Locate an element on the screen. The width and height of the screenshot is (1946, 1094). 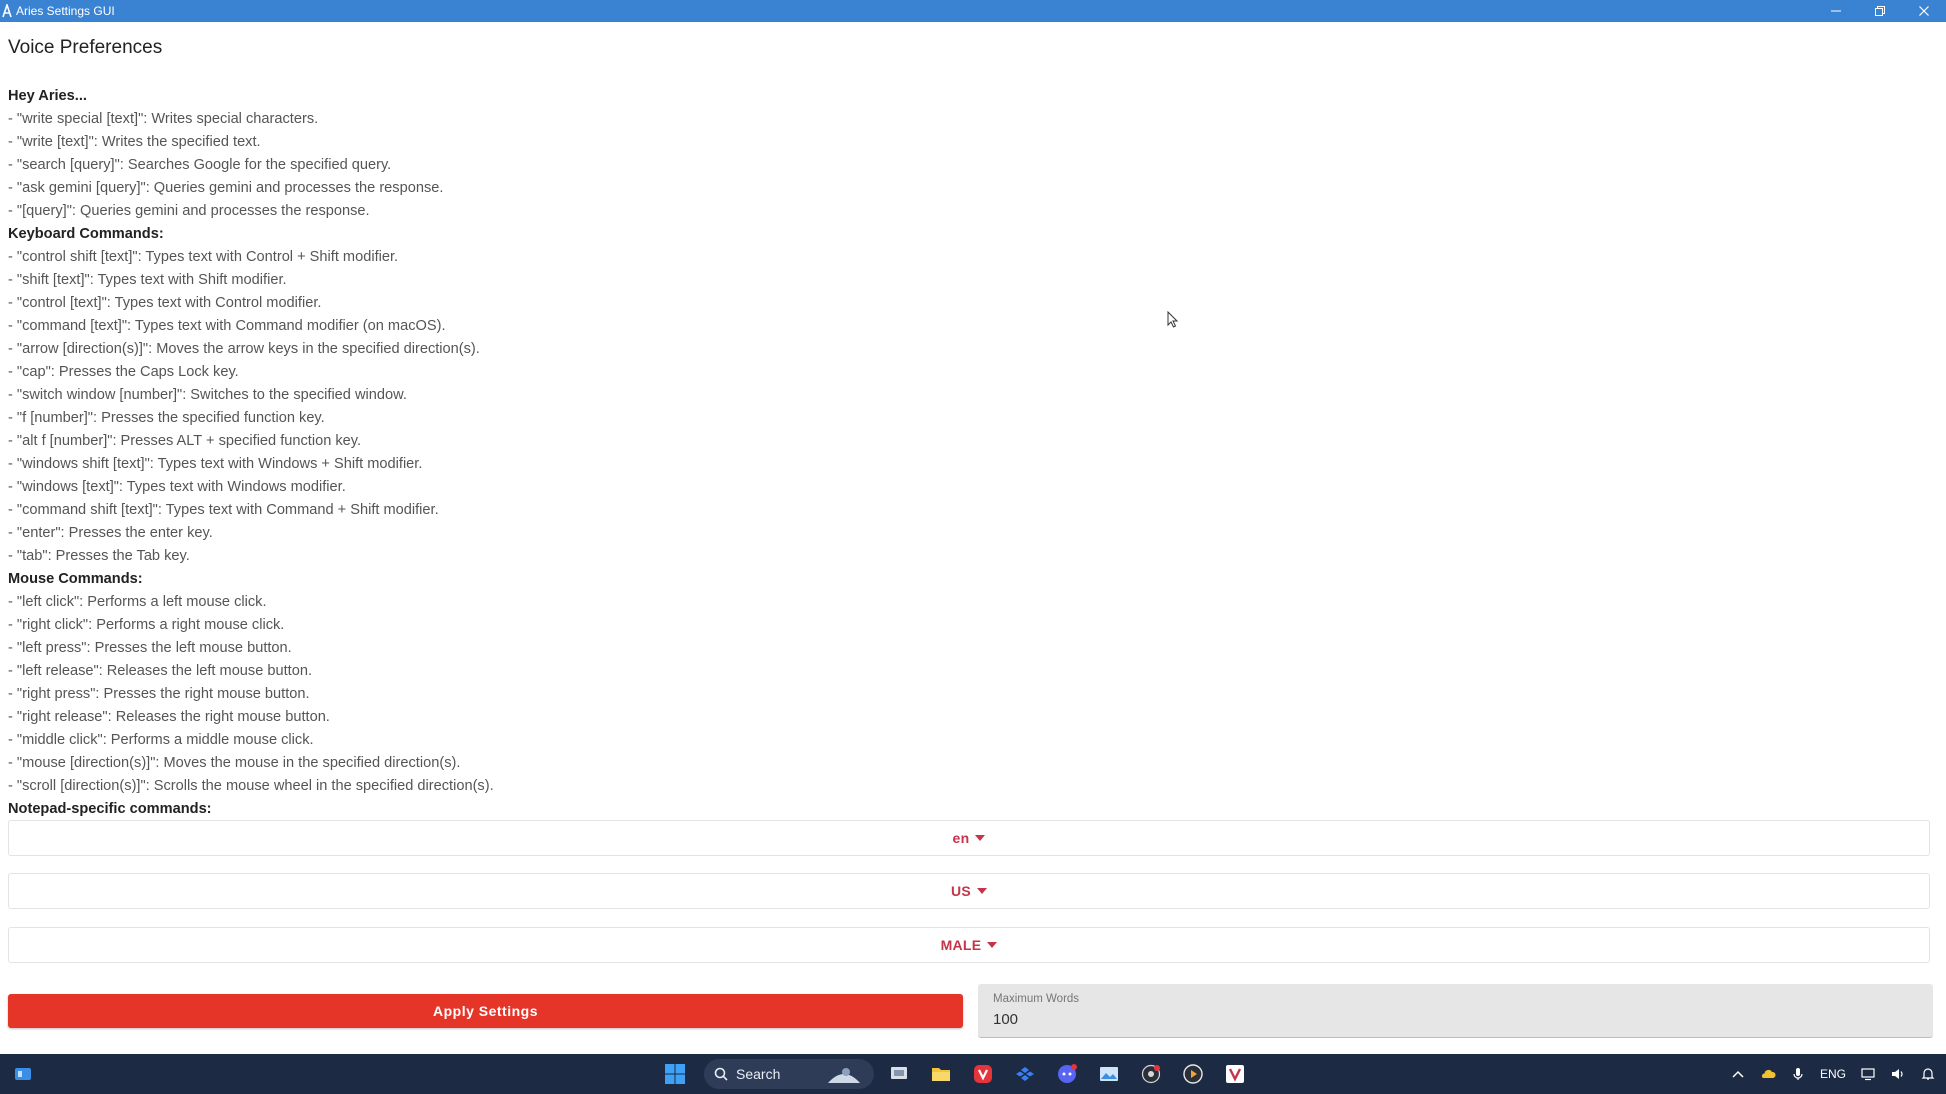
dropbox-button is located at coordinates (1025, 1074).